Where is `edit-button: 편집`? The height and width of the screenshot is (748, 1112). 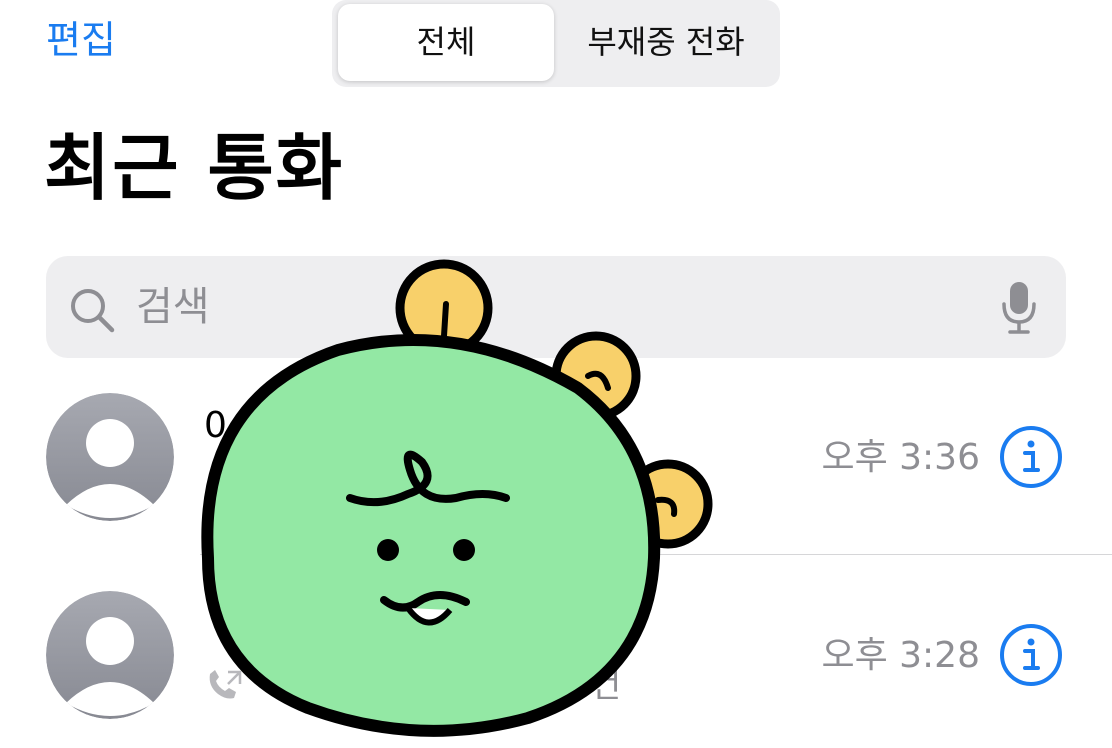
edit-button: 편집 is located at coordinates (81, 40).